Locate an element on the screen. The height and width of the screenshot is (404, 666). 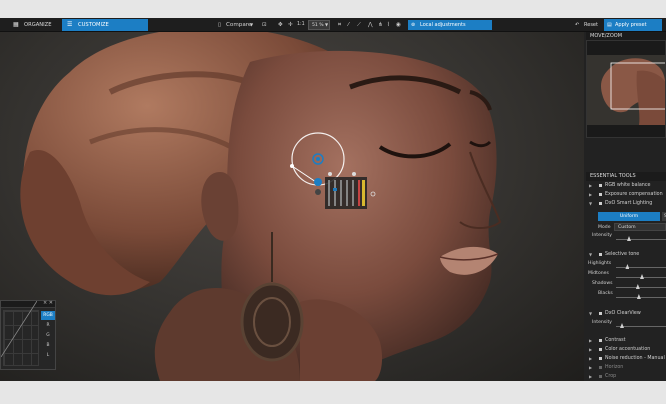
navigator-thumbnail is located at coordinates (626, 89).